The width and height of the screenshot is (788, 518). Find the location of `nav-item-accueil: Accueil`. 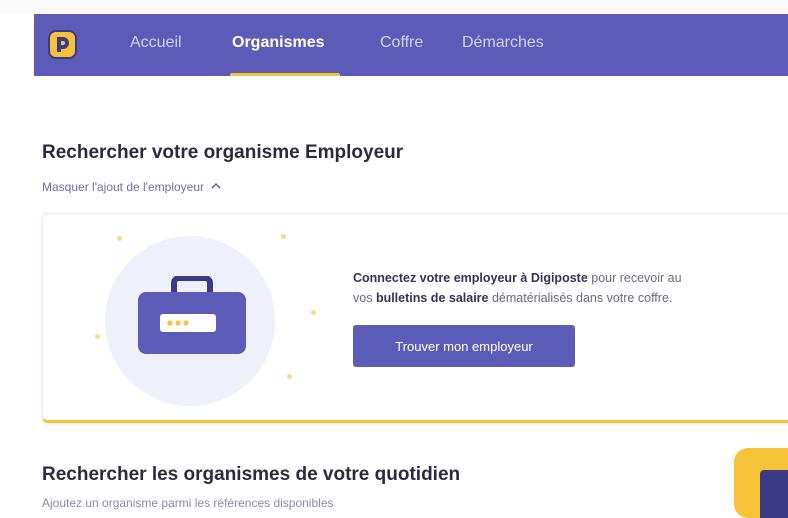

nav-item-accueil: Accueil is located at coordinates (156, 43).